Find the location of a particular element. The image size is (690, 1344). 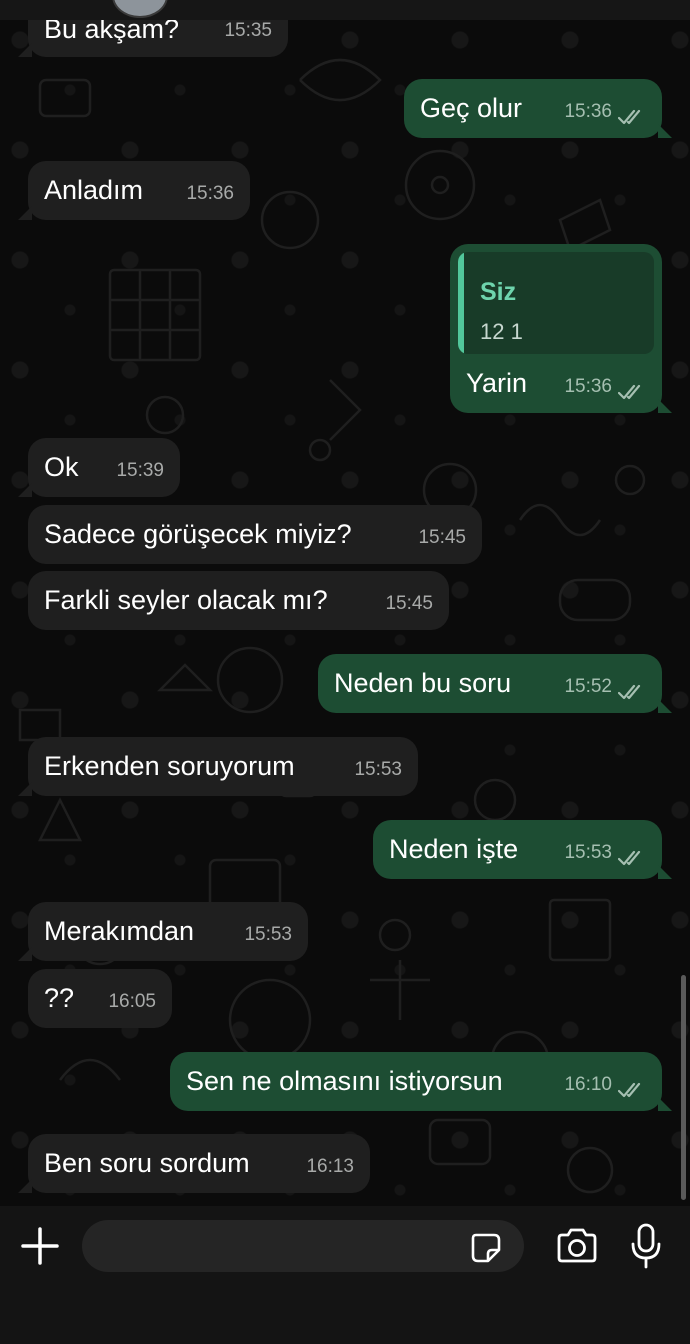

incoming-message: ?? 16:05 is located at coordinates (100, 998).